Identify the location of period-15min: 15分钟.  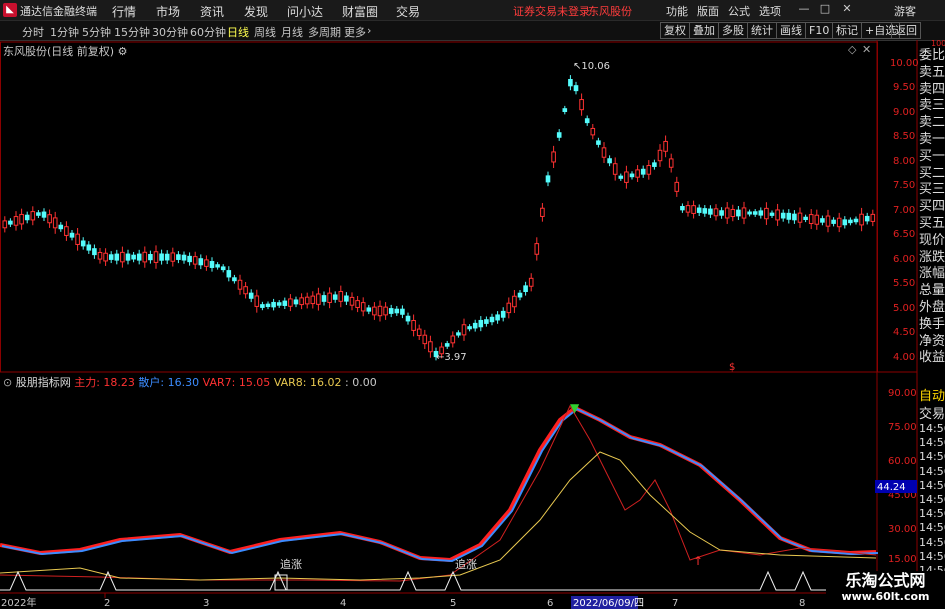
(132, 32).